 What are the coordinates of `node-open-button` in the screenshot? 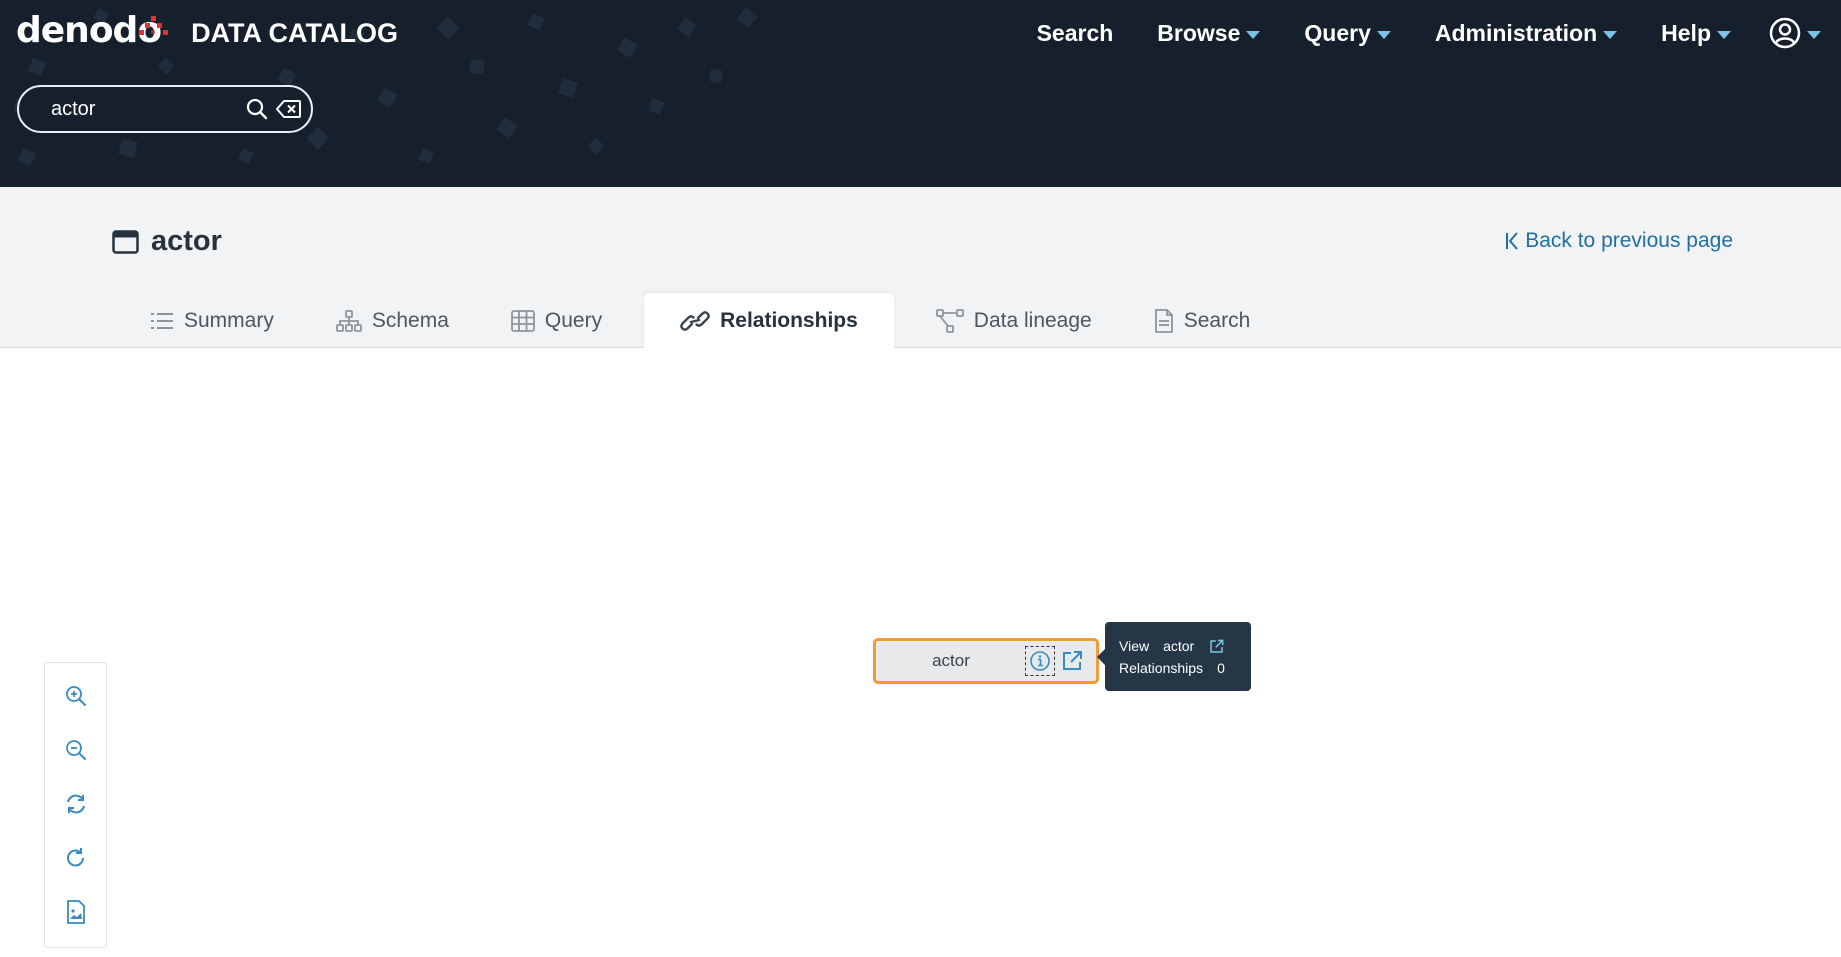 It's located at (1072, 661).